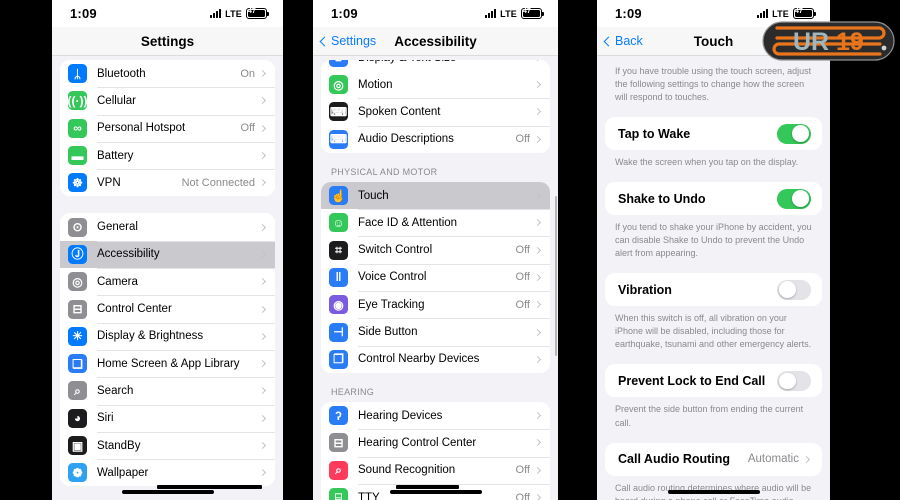  What do you see at coordinates (375, 84) in the screenshot?
I see `list-item-label: Motion` at bounding box center [375, 84].